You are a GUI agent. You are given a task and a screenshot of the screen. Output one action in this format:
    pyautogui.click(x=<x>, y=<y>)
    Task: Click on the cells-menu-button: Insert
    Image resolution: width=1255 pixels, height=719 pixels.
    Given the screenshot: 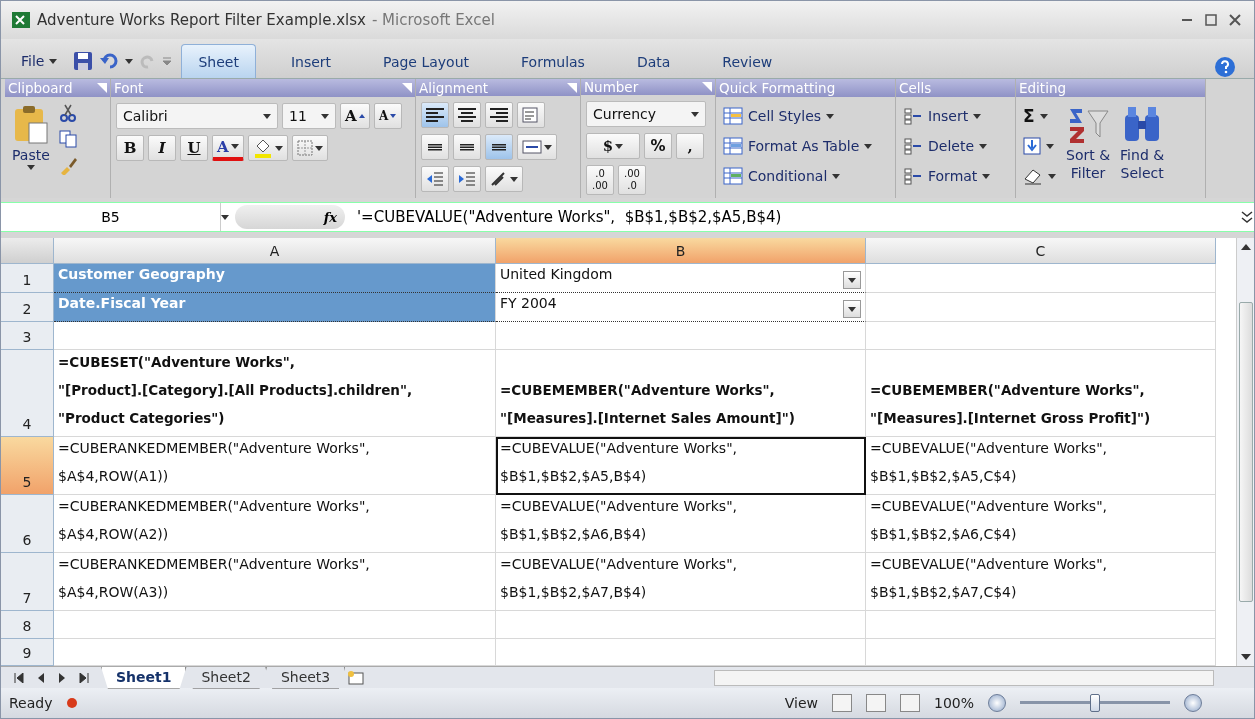 What is the action you would take?
    pyautogui.click(x=947, y=116)
    